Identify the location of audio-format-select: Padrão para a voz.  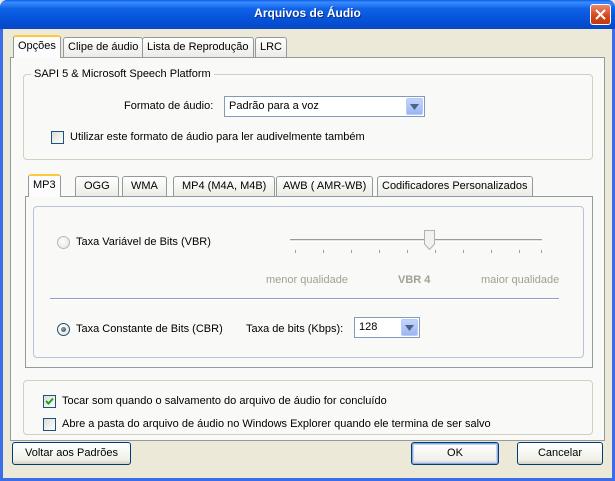
(324, 106).